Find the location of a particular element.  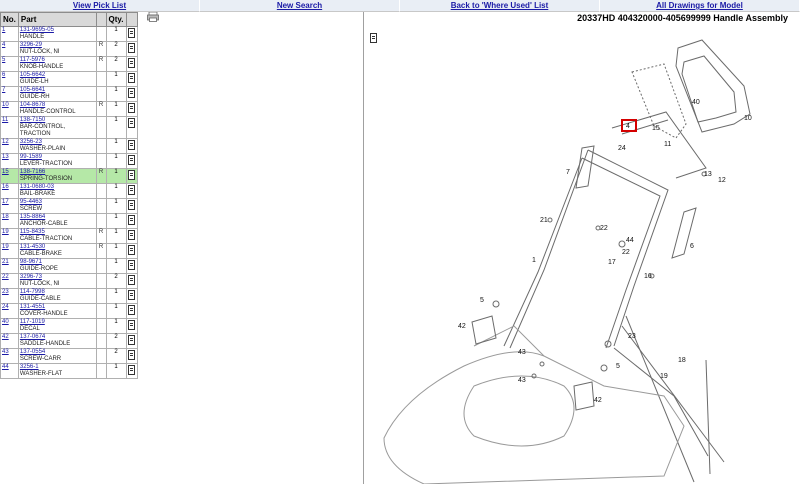

callout: 21 is located at coordinates (544, 220).